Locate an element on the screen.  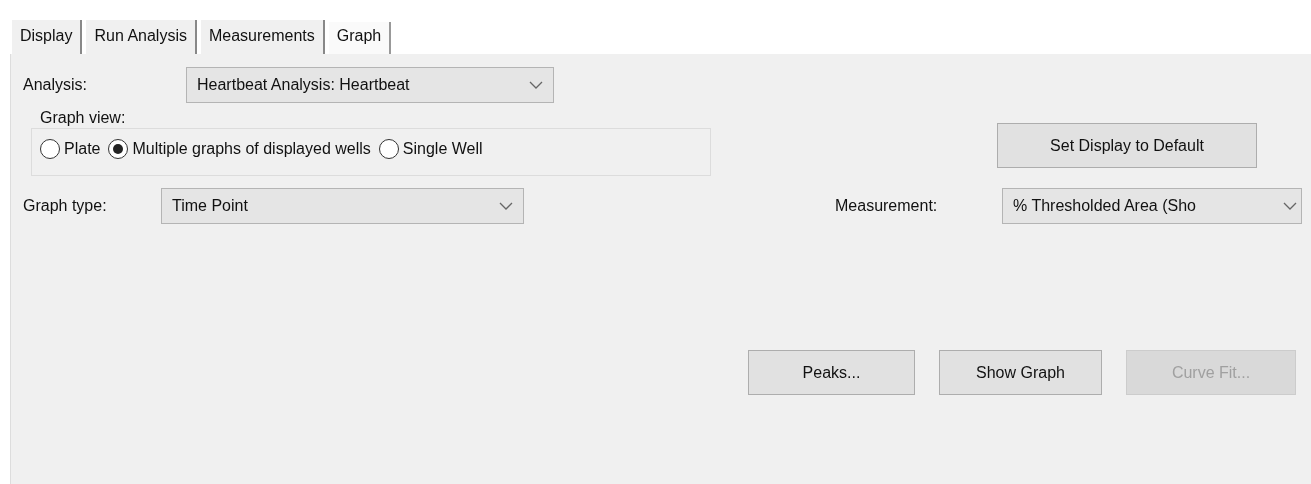
set-default-button: Set Display to Default is located at coordinates (1127, 145).